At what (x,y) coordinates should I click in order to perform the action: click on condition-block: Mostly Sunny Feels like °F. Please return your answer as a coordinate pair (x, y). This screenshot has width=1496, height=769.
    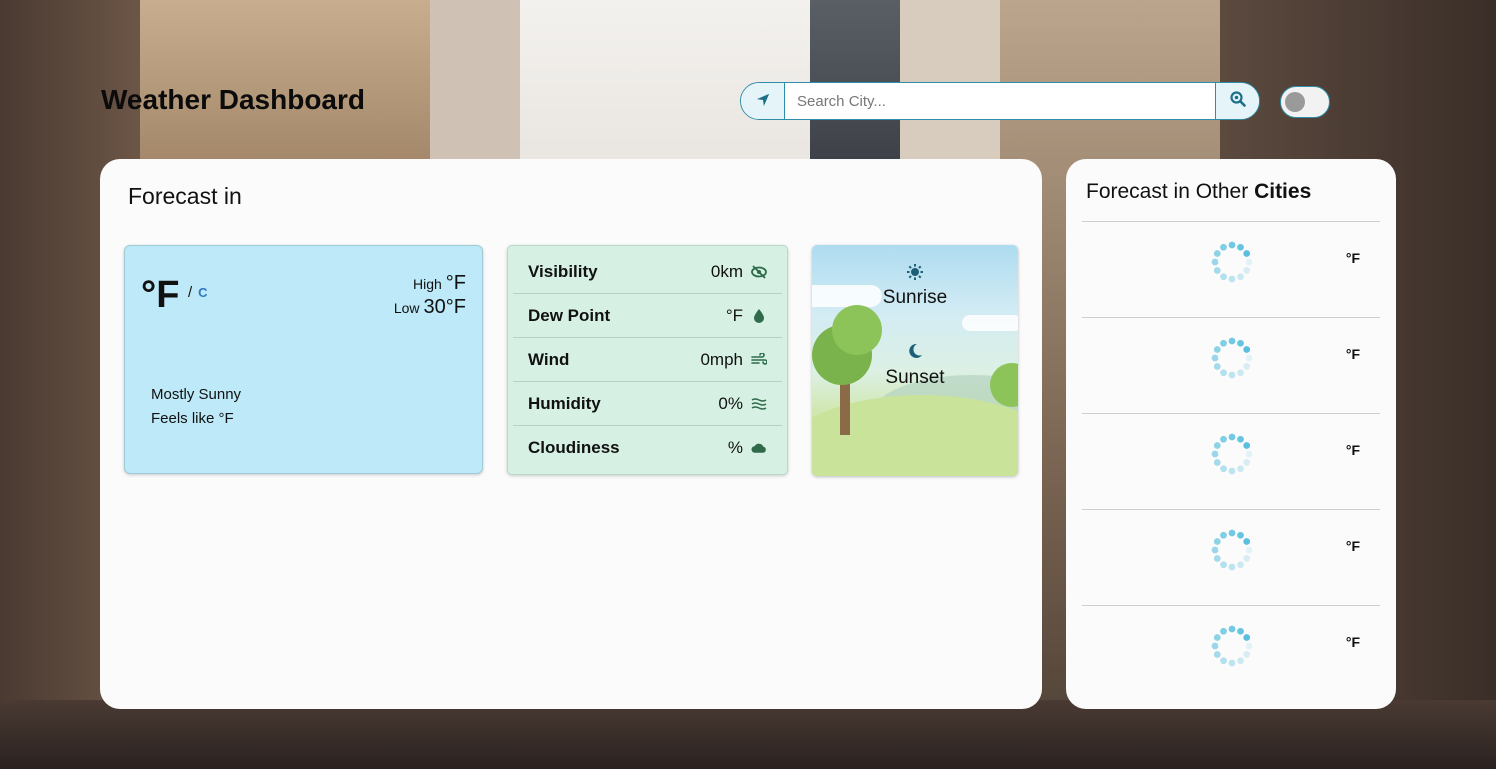
    Looking at the image, I should click on (196, 407).